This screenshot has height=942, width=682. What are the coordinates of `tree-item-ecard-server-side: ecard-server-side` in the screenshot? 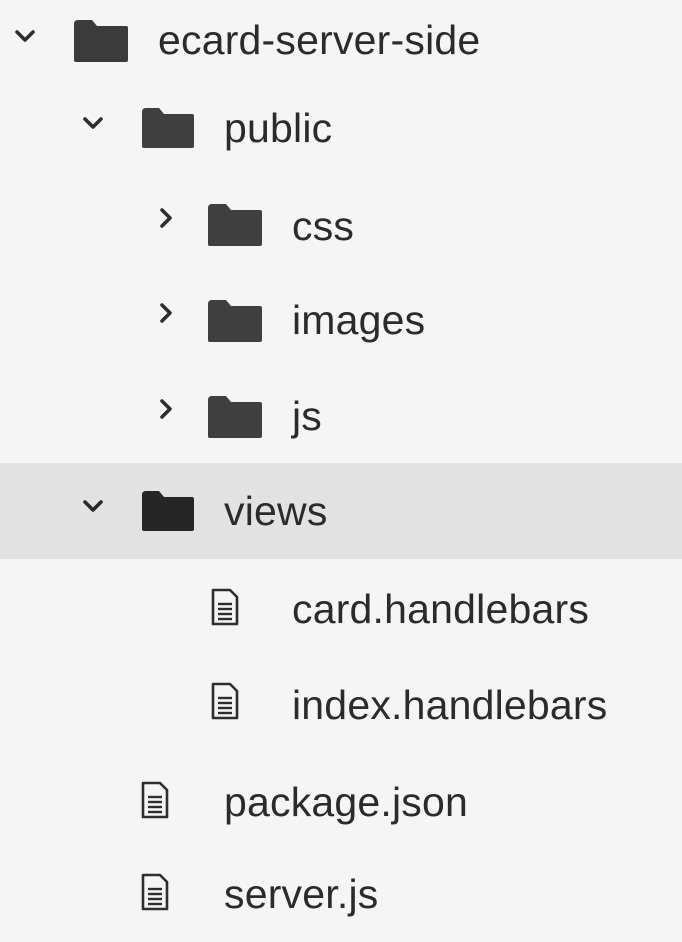 It's located at (341, 42).